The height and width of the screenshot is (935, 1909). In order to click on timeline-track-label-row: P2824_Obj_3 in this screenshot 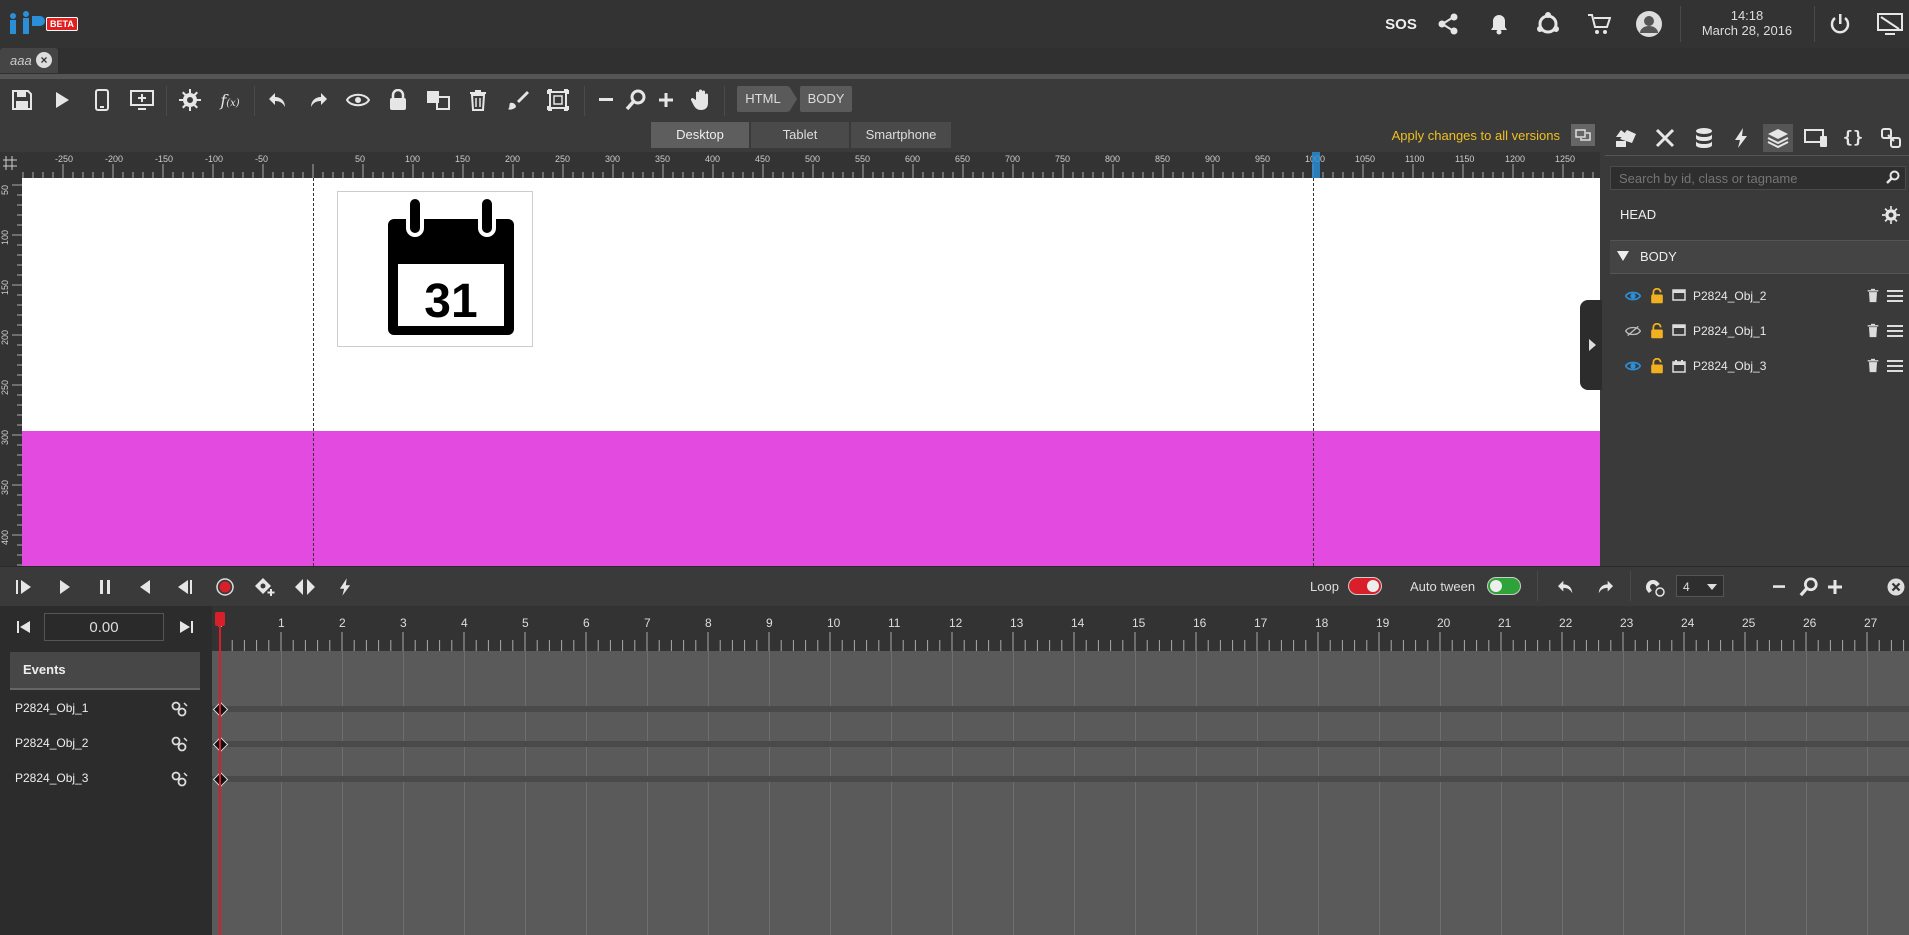, I will do `click(100, 779)`.